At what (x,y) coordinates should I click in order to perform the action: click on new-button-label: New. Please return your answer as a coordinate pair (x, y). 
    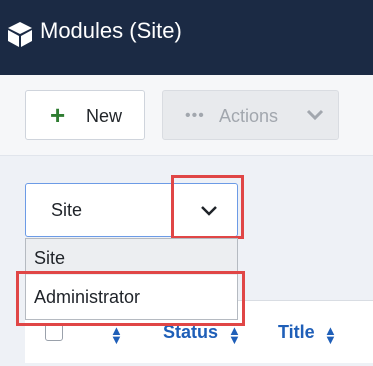
    Looking at the image, I should click on (104, 116).